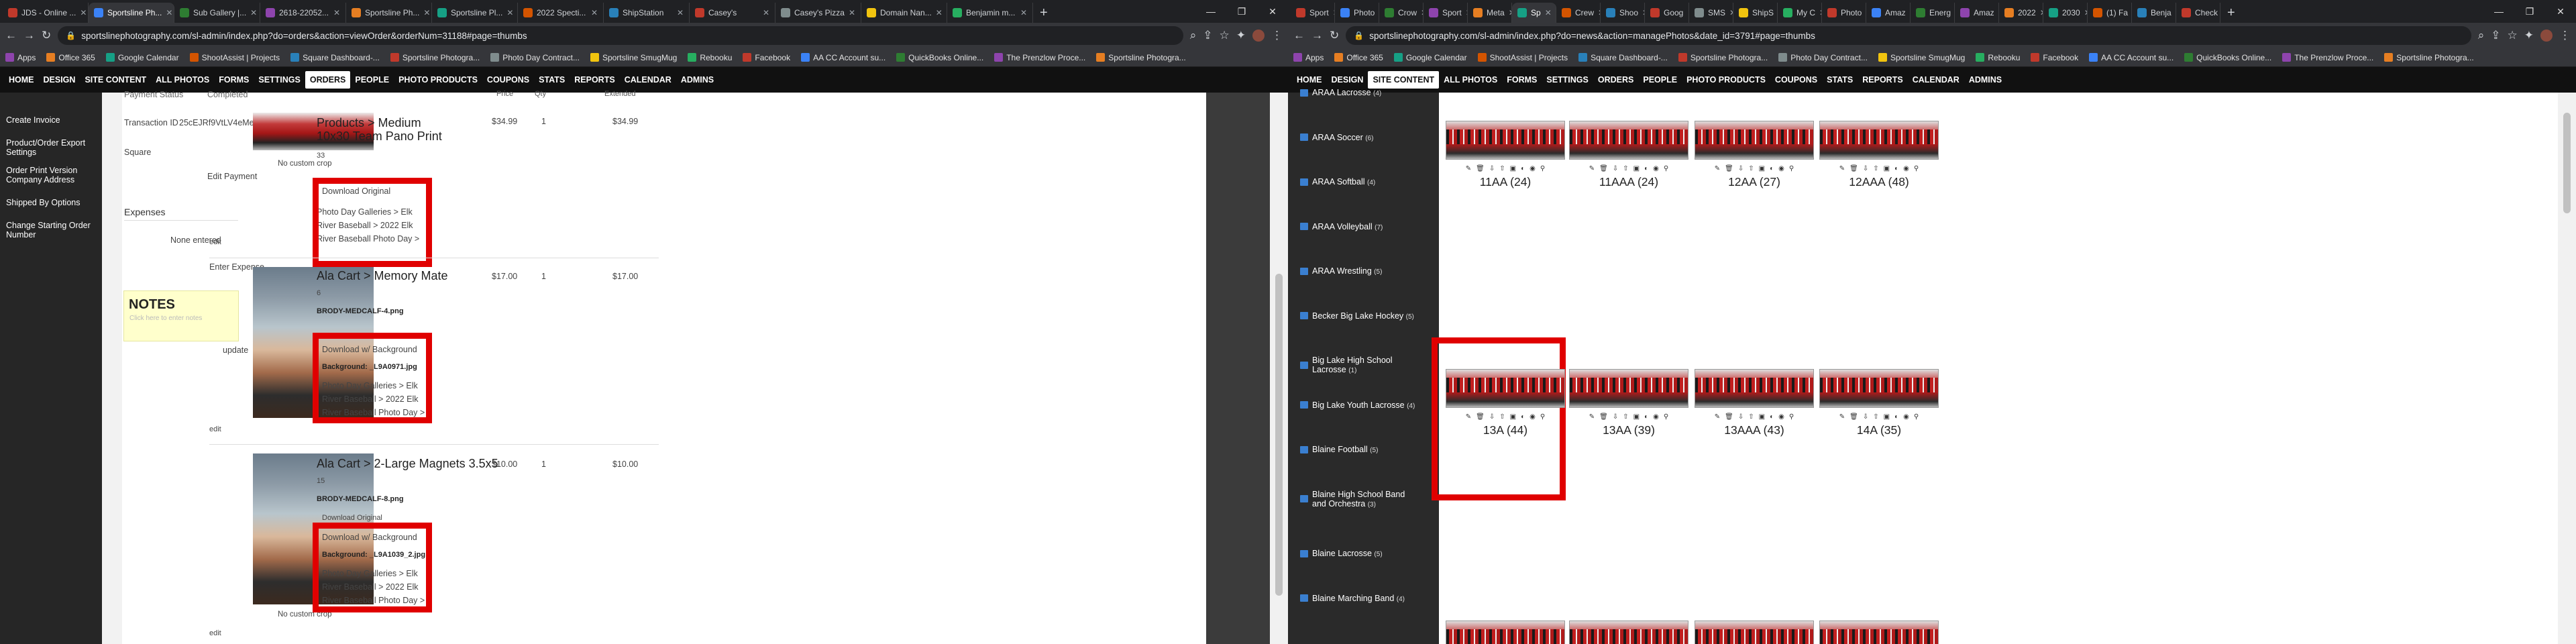 Image resolution: width=2576 pixels, height=644 pixels. I want to click on close-icon: ✕, so click(1272, 11).